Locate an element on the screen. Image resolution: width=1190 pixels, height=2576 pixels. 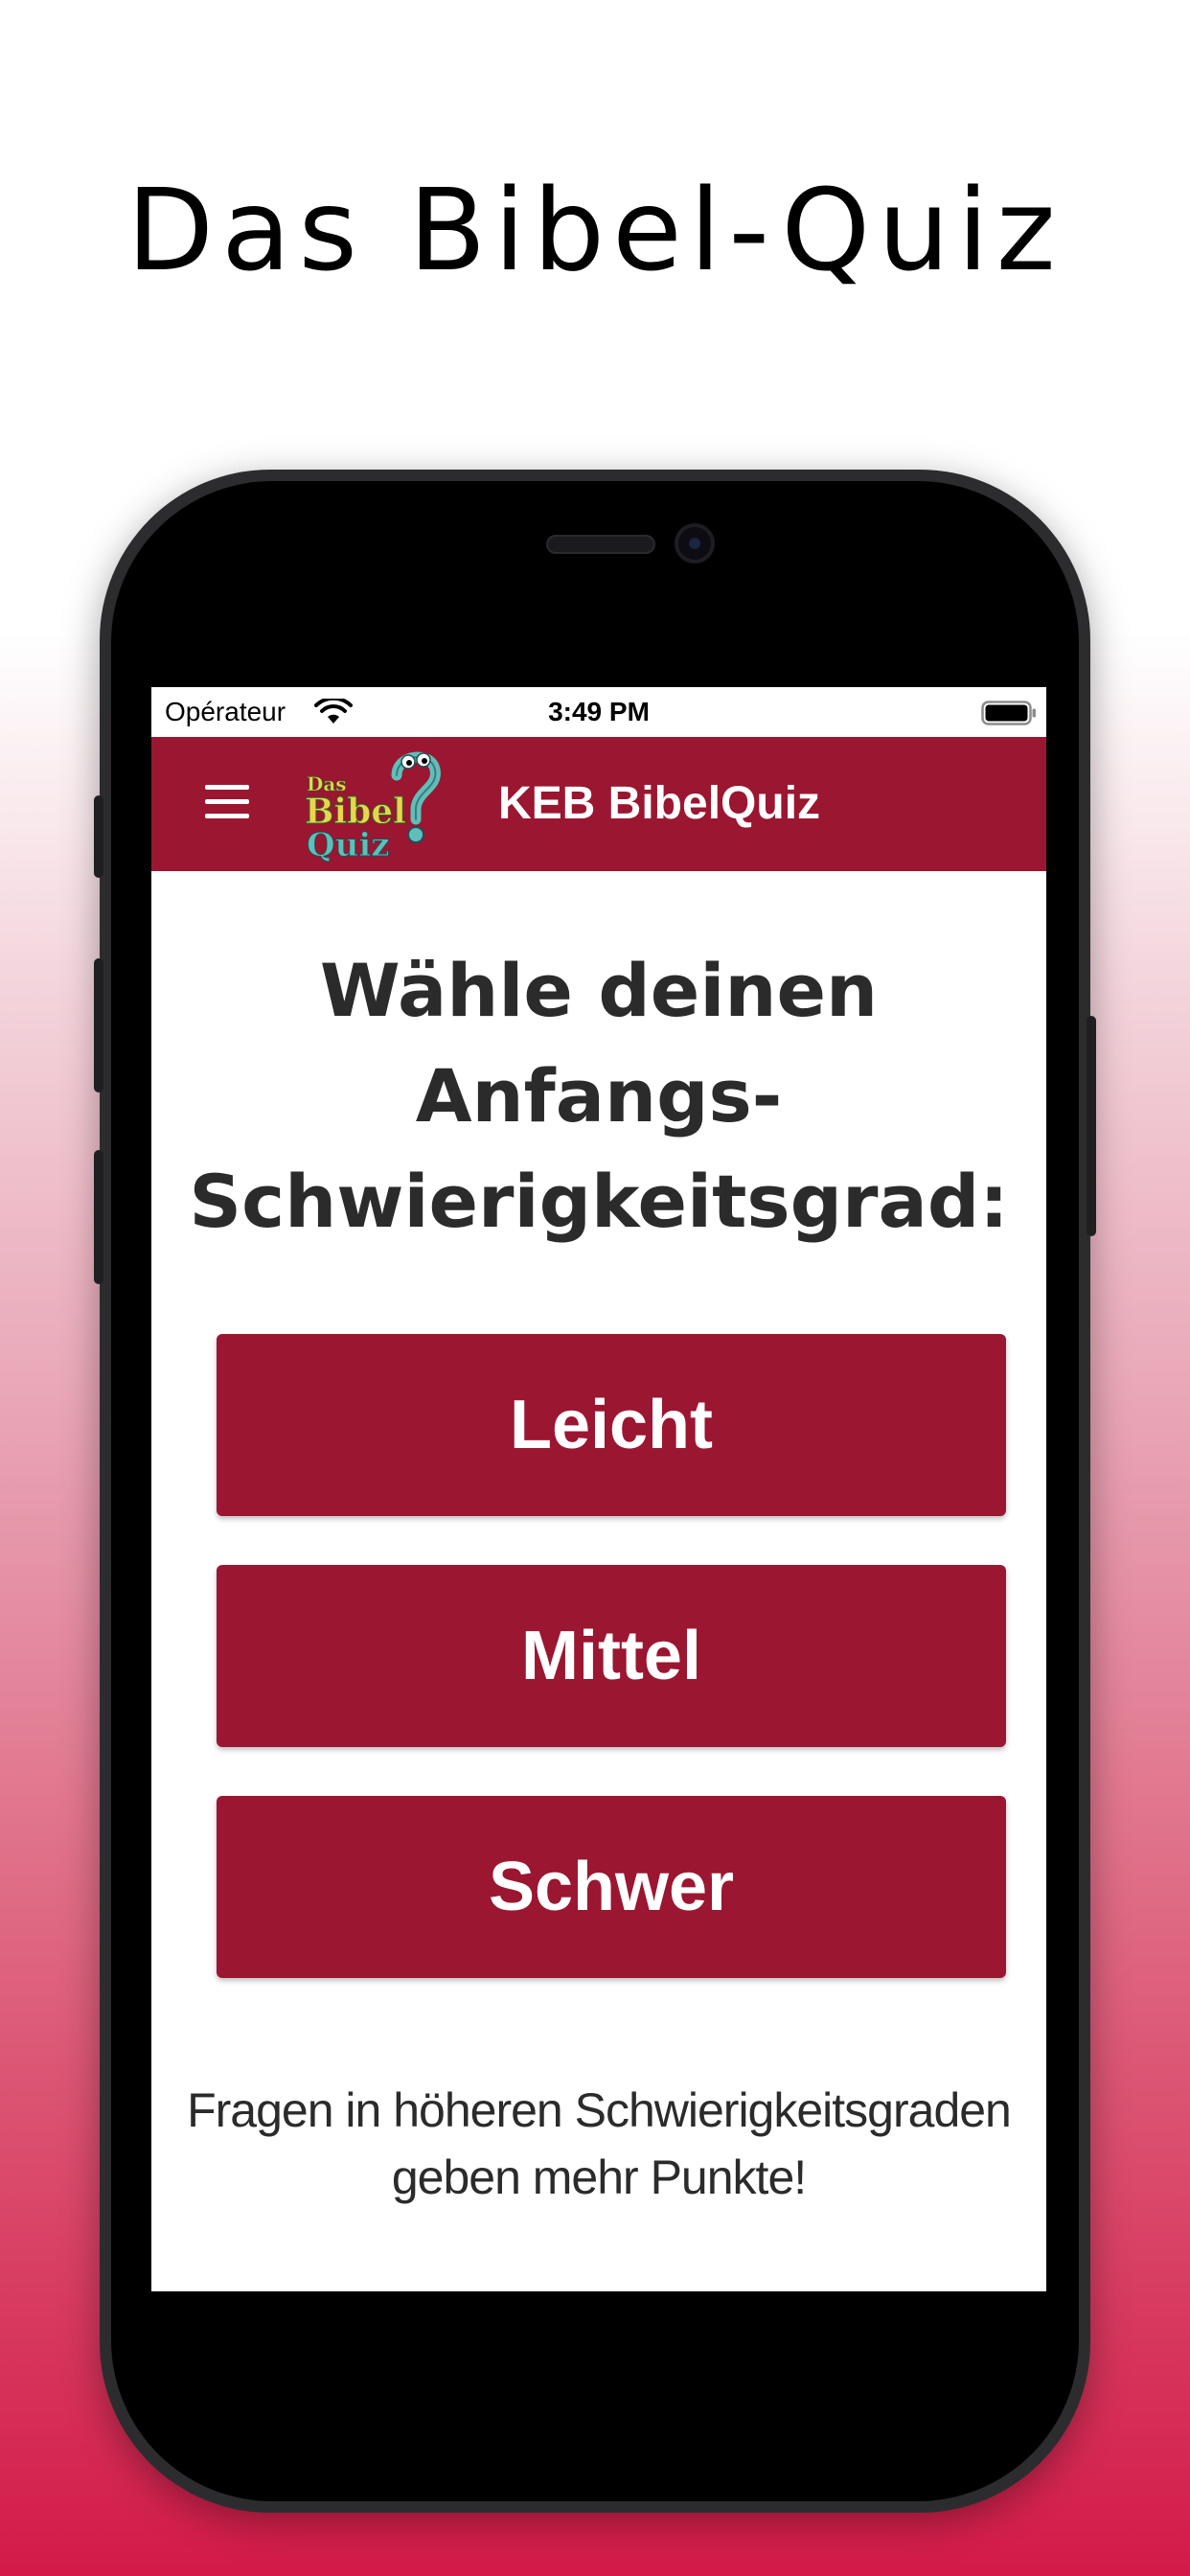
bibel-quiz-logo: Das Bibel Quiz is located at coordinates (373, 807).